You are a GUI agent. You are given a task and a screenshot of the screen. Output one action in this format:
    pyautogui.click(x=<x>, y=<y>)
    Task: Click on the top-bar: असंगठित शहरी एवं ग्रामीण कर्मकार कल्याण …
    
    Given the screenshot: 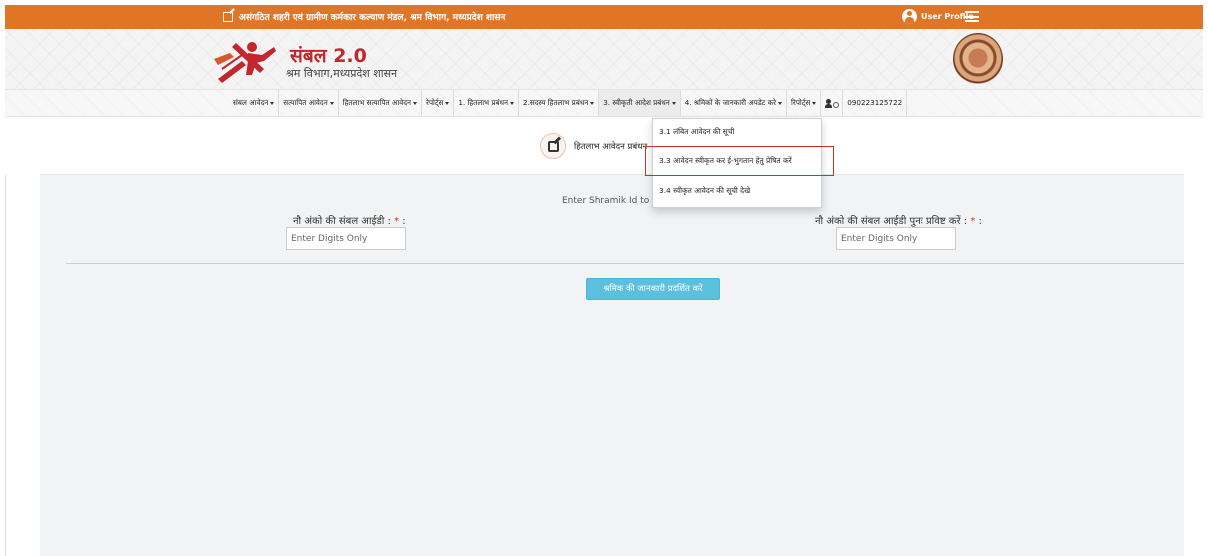 What is the action you would take?
    pyautogui.click(x=604, y=17)
    